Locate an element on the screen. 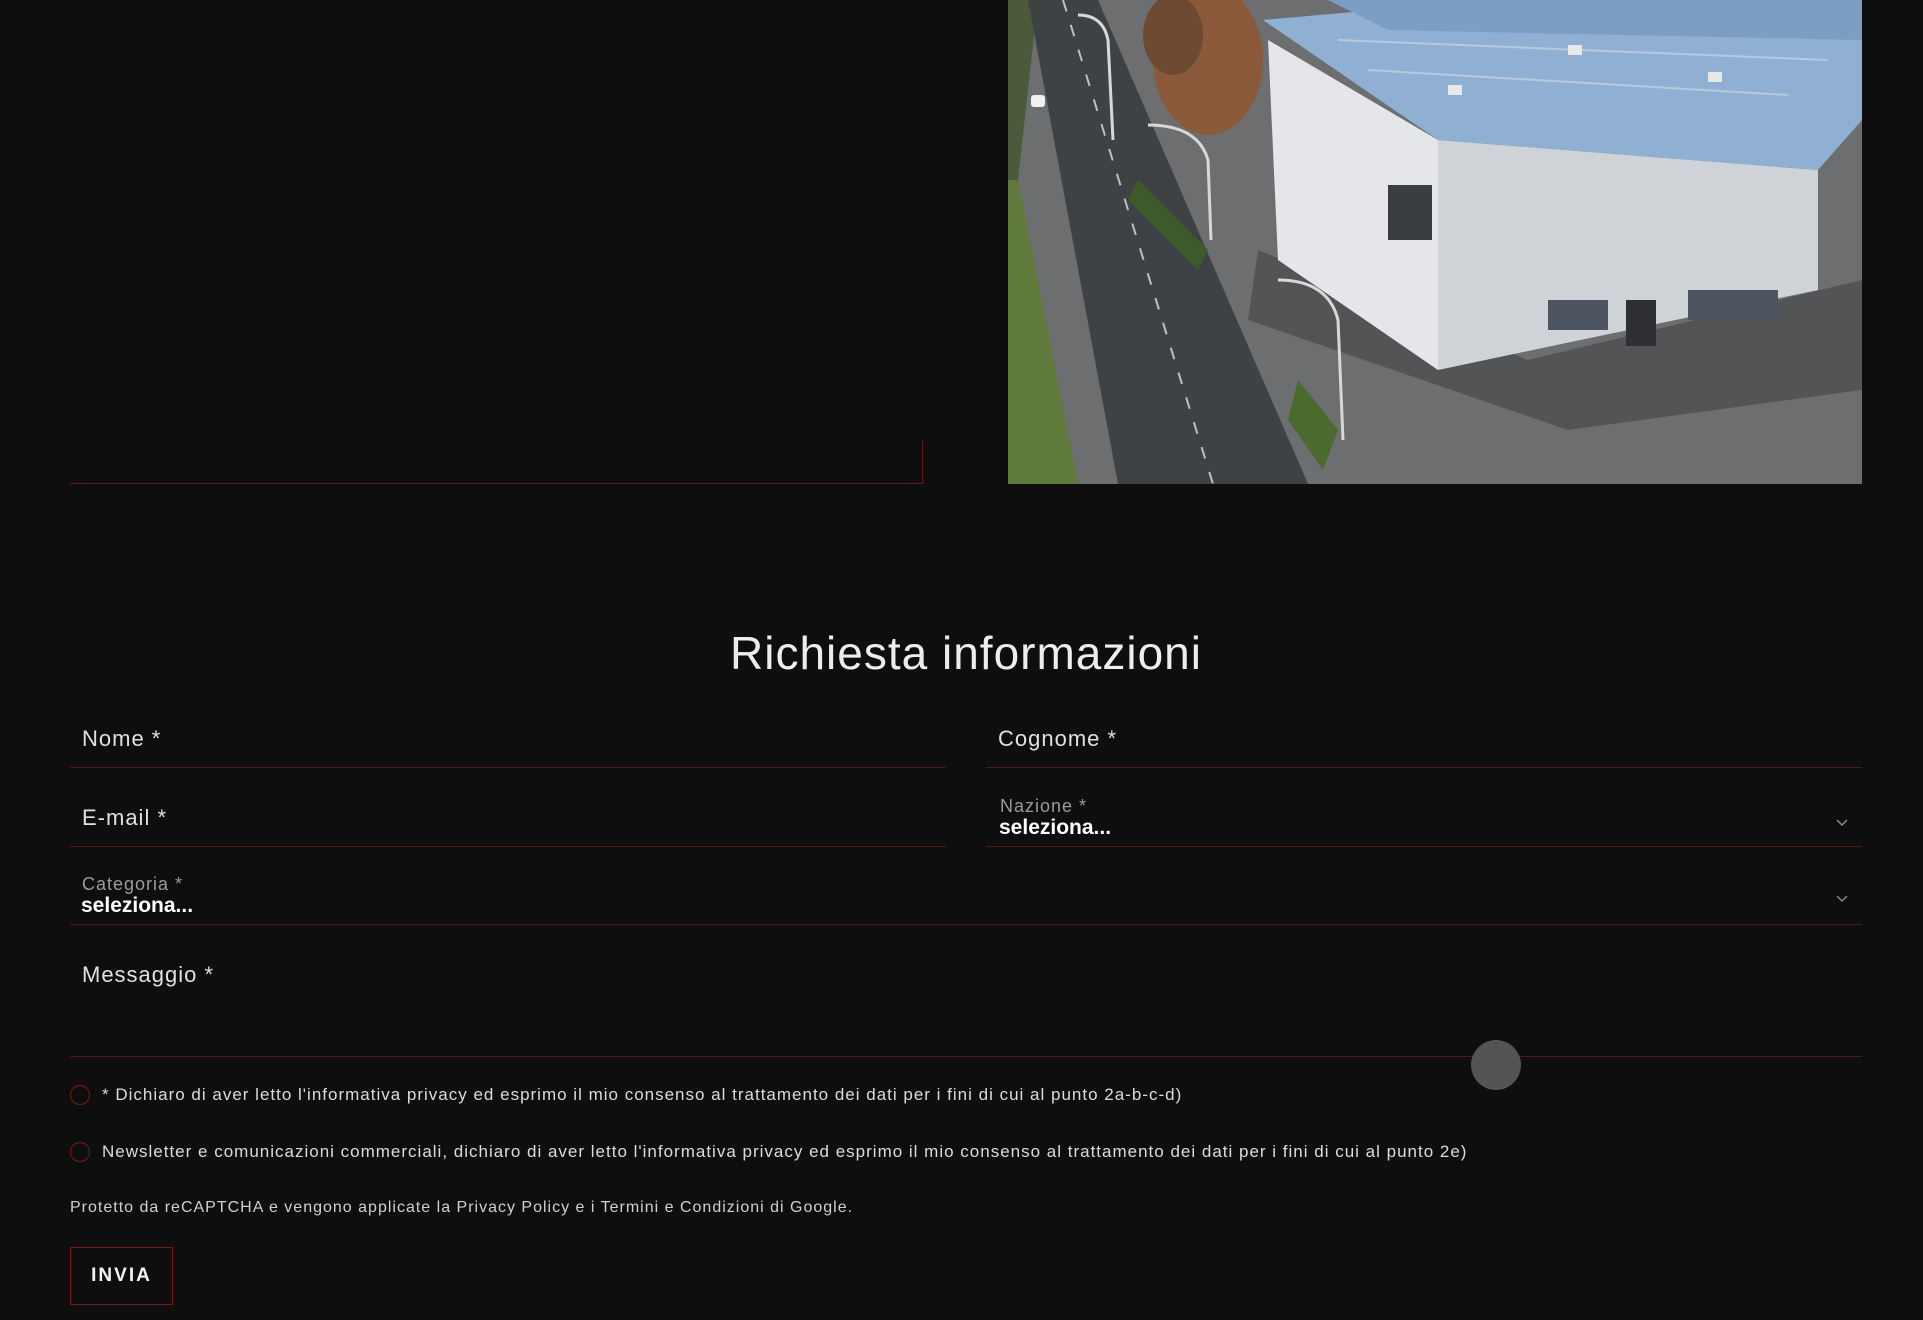 This screenshot has width=1923, height=1320. nazione-label: Nazione * is located at coordinates (1044, 806).